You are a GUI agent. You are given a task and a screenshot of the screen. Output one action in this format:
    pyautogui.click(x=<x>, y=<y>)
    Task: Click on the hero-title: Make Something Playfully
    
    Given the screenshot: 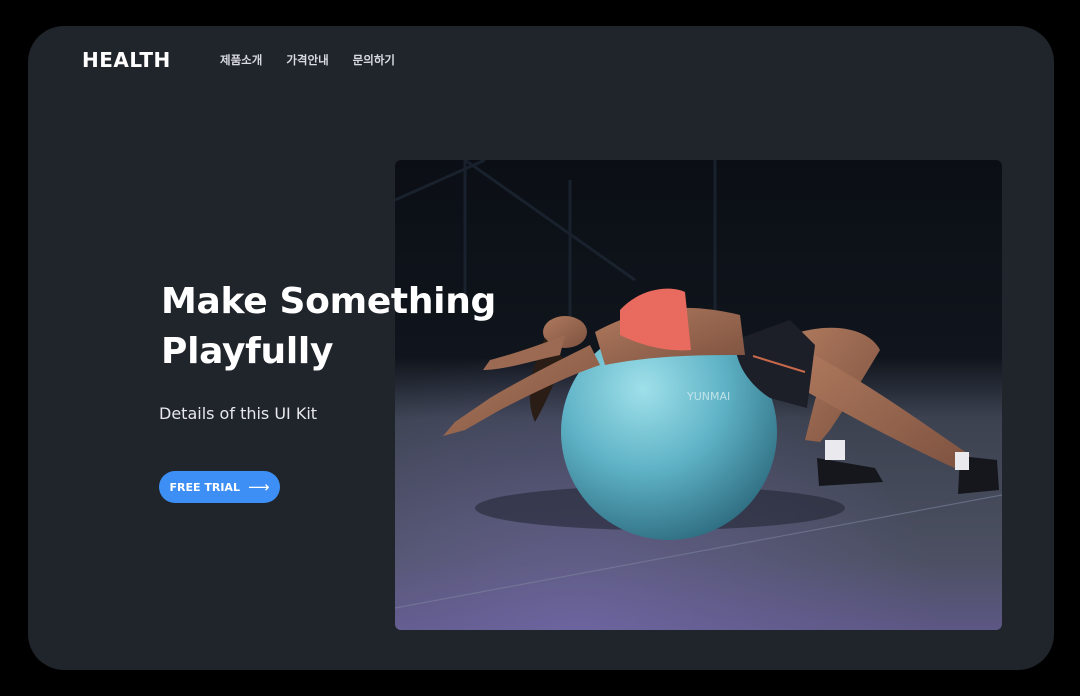 What is the action you would take?
    pyautogui.click(x=328, y=327)
    